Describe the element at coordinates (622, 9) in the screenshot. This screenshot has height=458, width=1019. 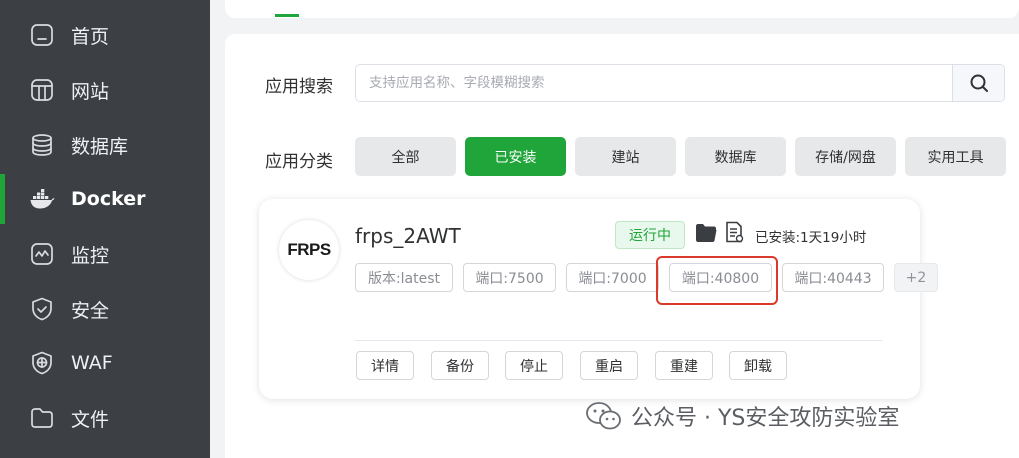
I see `top-tab-bar` at that location.